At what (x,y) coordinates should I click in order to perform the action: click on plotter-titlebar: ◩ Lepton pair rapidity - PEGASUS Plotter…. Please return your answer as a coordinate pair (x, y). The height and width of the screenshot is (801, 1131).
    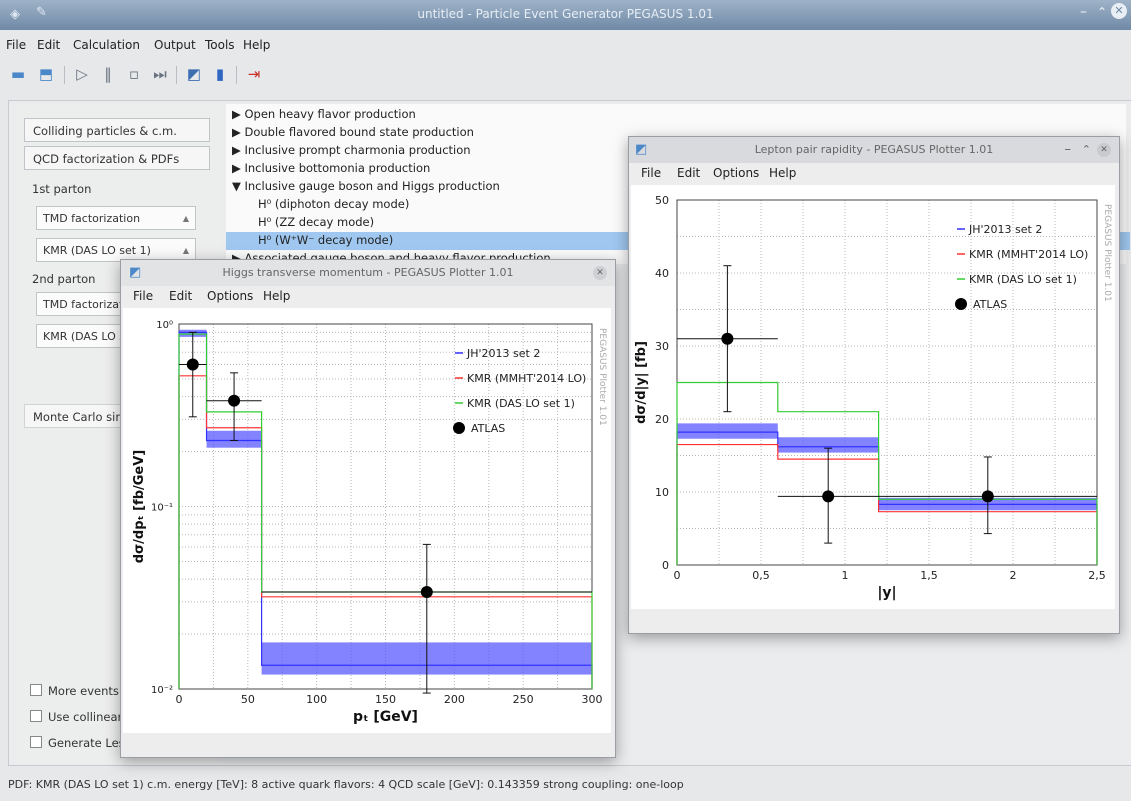
    Looking at the image, I should click on (874, 150).